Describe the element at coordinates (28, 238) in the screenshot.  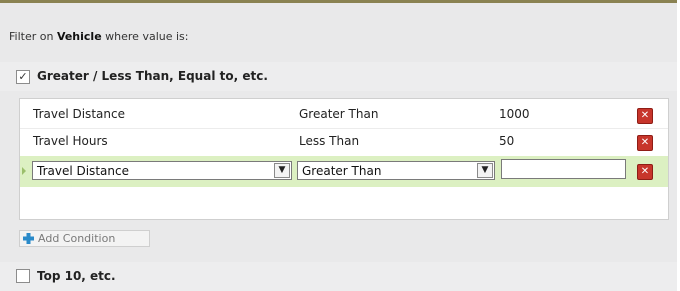
I see `plus-icon` at that location.